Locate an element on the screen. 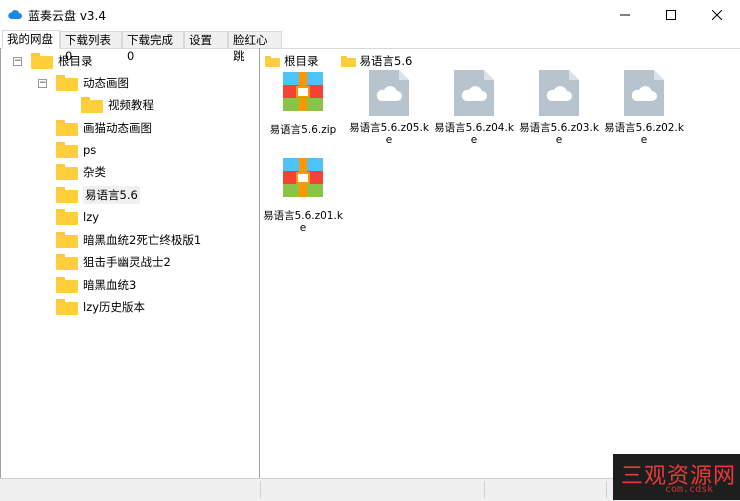 This screenshot has width=740, height=501. close-icon is located at coordinates (717, 15).